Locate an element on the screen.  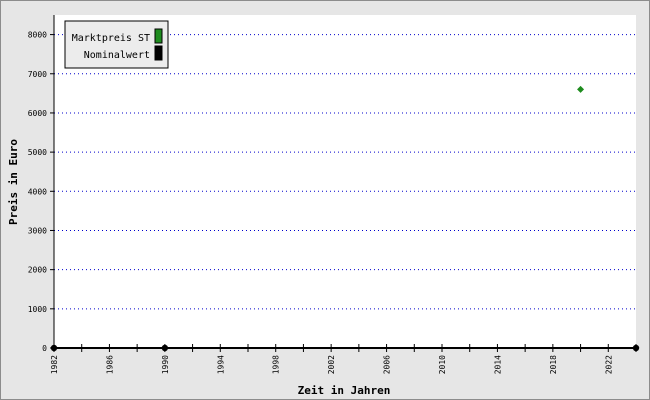
point-nominalwert-1990 is located at coordinates (165, 348).